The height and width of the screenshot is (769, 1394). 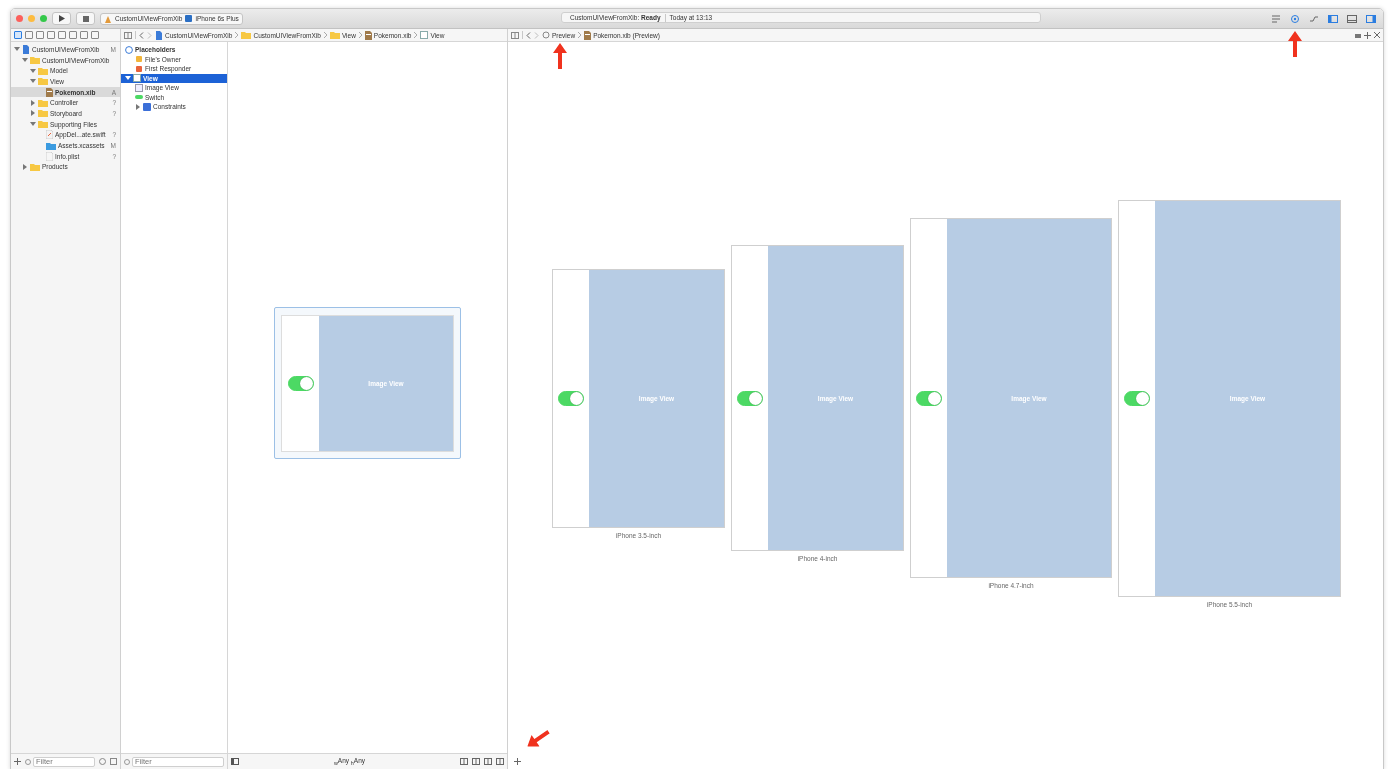 I want to click on constraints-icon, so click(x=147, y=106).